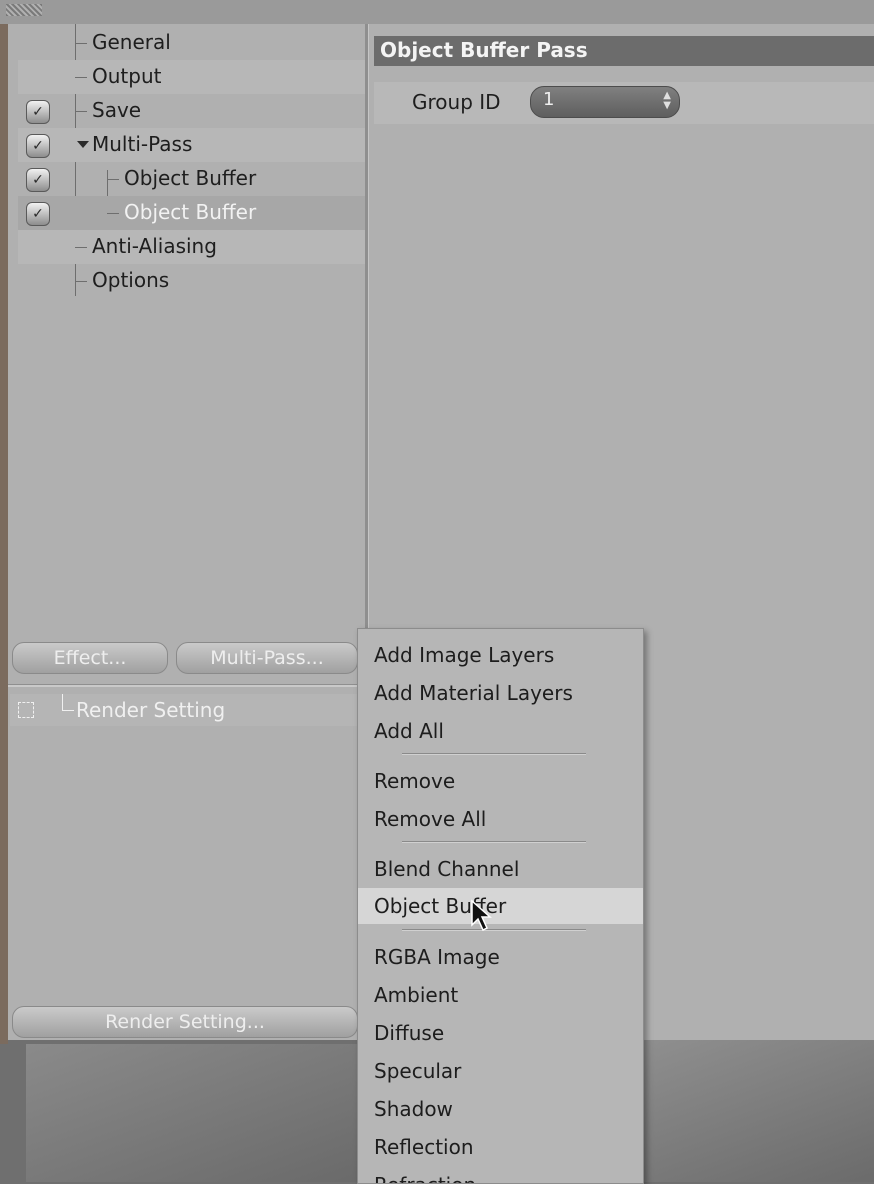 This screenshot has width=874, height=1184. What do you see at coordinates (154, 246) in the screenshot?
I see `tree-item-label: Anti-Aliasing` at bounding box center [154, 246].